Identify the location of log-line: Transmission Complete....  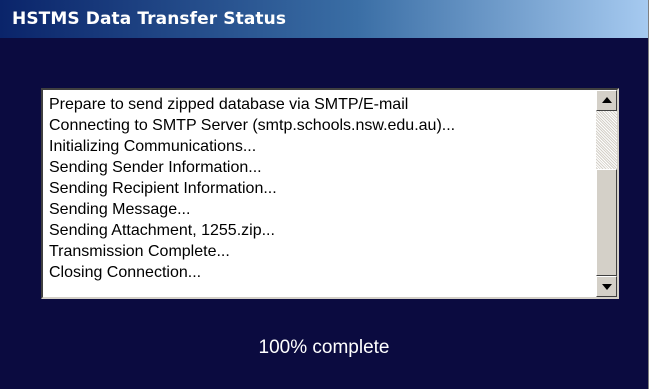
(322, 251).